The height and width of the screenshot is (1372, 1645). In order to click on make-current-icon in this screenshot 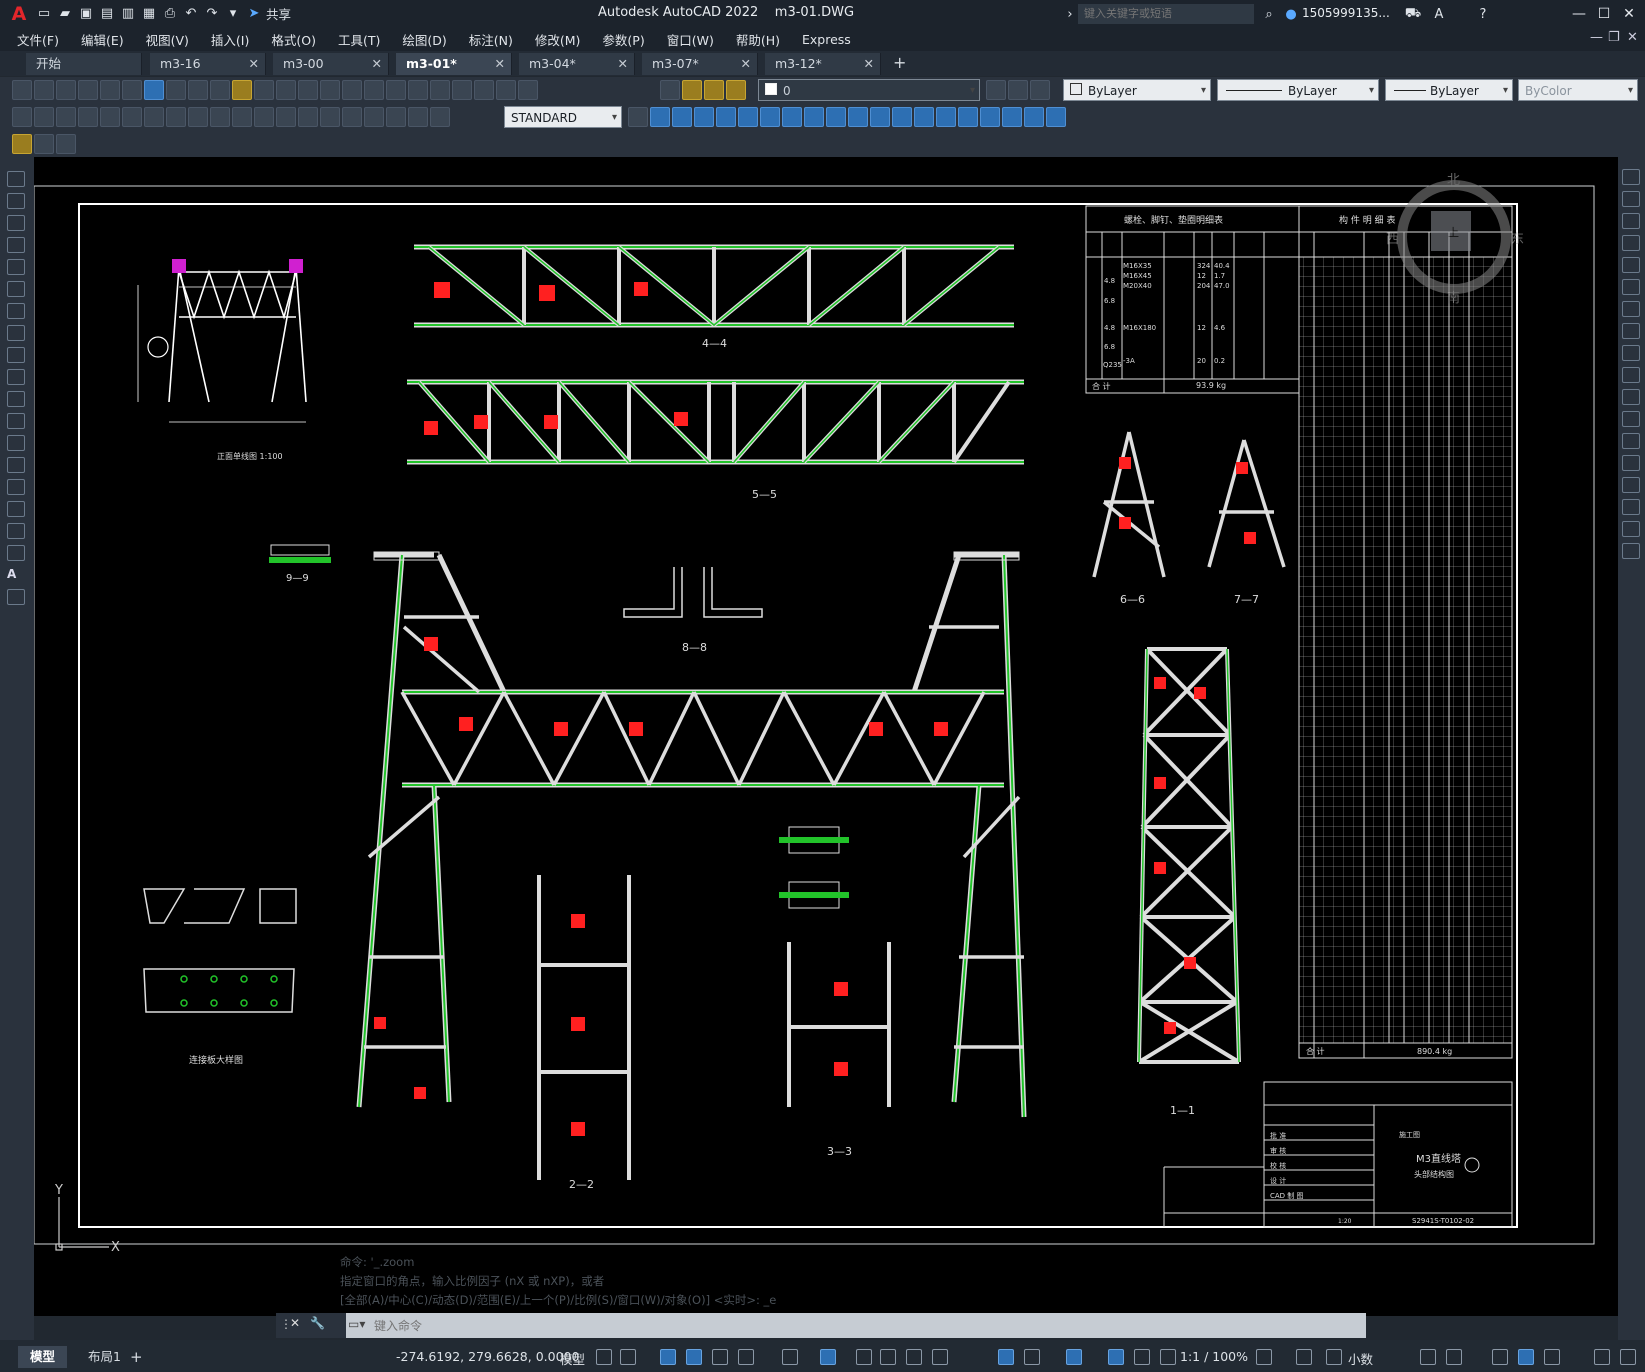, I will do `click(996, 90)`.